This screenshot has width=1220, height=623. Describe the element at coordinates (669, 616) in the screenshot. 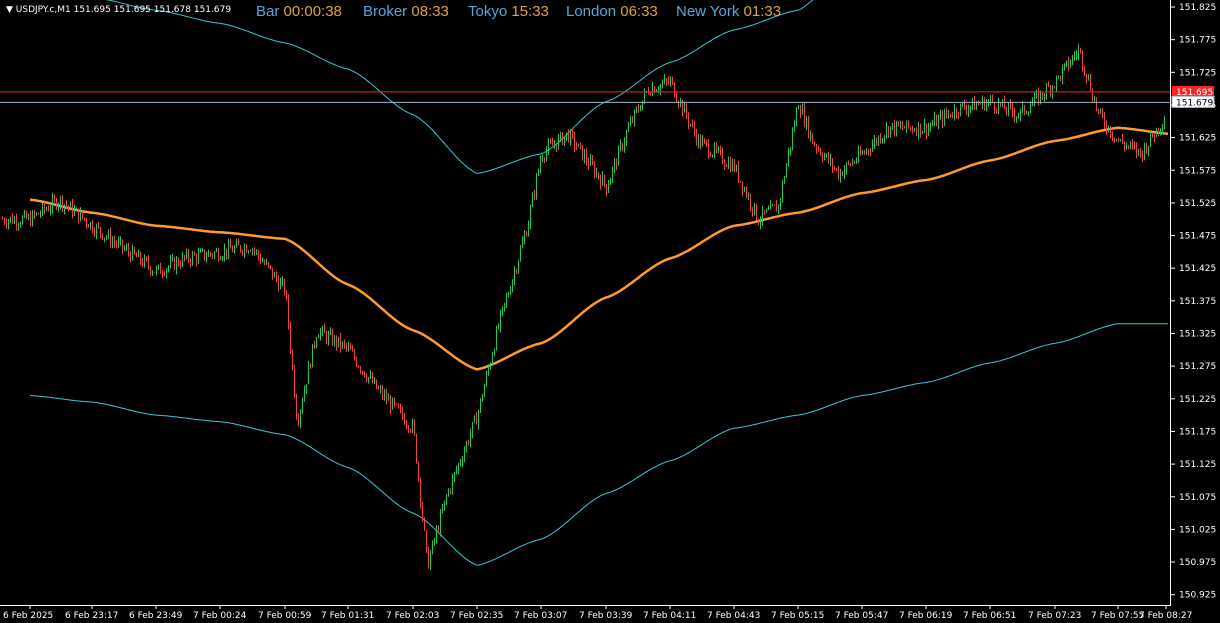

I see `time-tick-label: 7 Feb 04:11` at that location.